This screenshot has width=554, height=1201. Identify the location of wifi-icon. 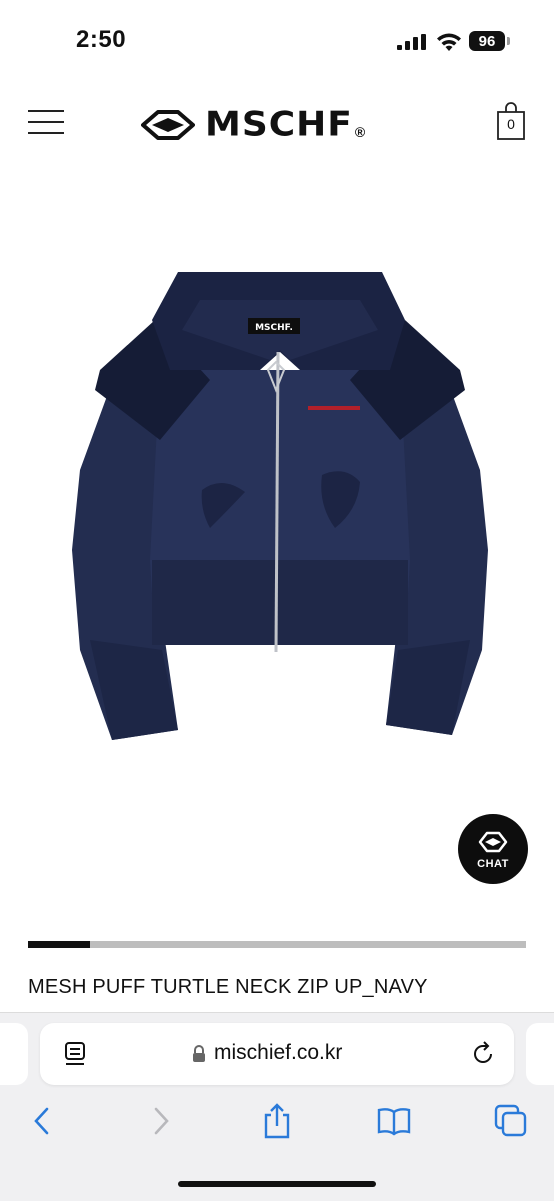
(449, 42).